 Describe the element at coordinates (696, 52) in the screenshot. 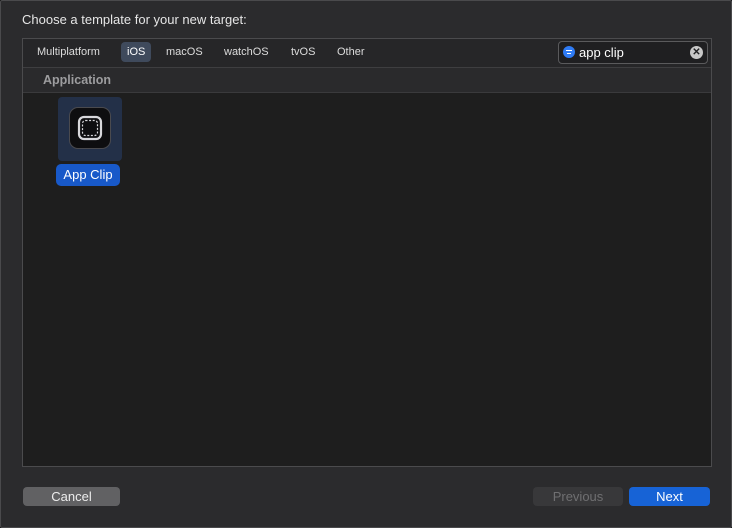

I see `clear-circle-icon: ✕` at that location.